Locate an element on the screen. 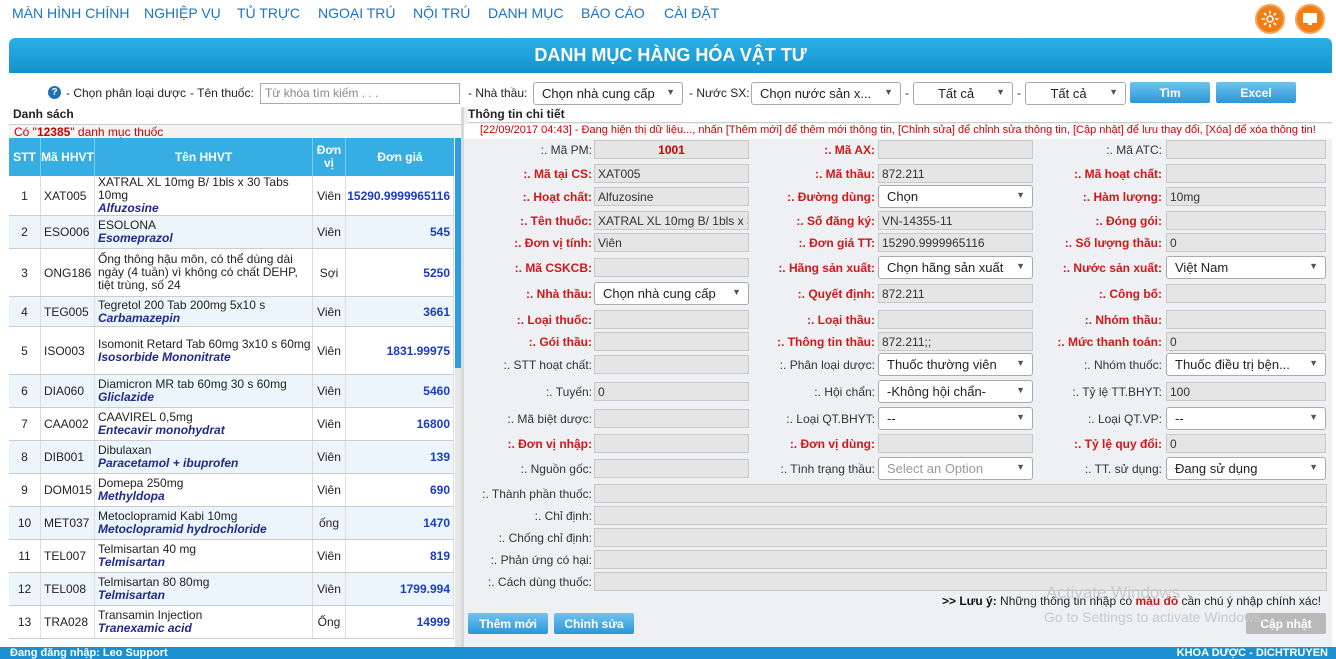 The height and width of the screenshot is (659, 1336). edit-button: Chỉnh sửa is located at coordinates (594, 623).